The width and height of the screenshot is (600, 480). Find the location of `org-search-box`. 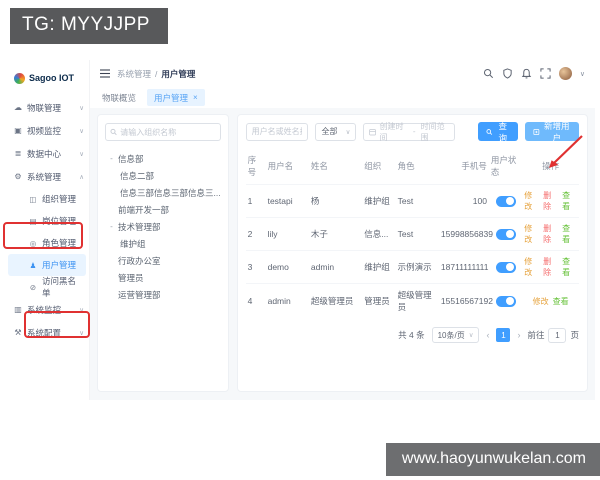

org-search-box is located at coordinates (163, 132).